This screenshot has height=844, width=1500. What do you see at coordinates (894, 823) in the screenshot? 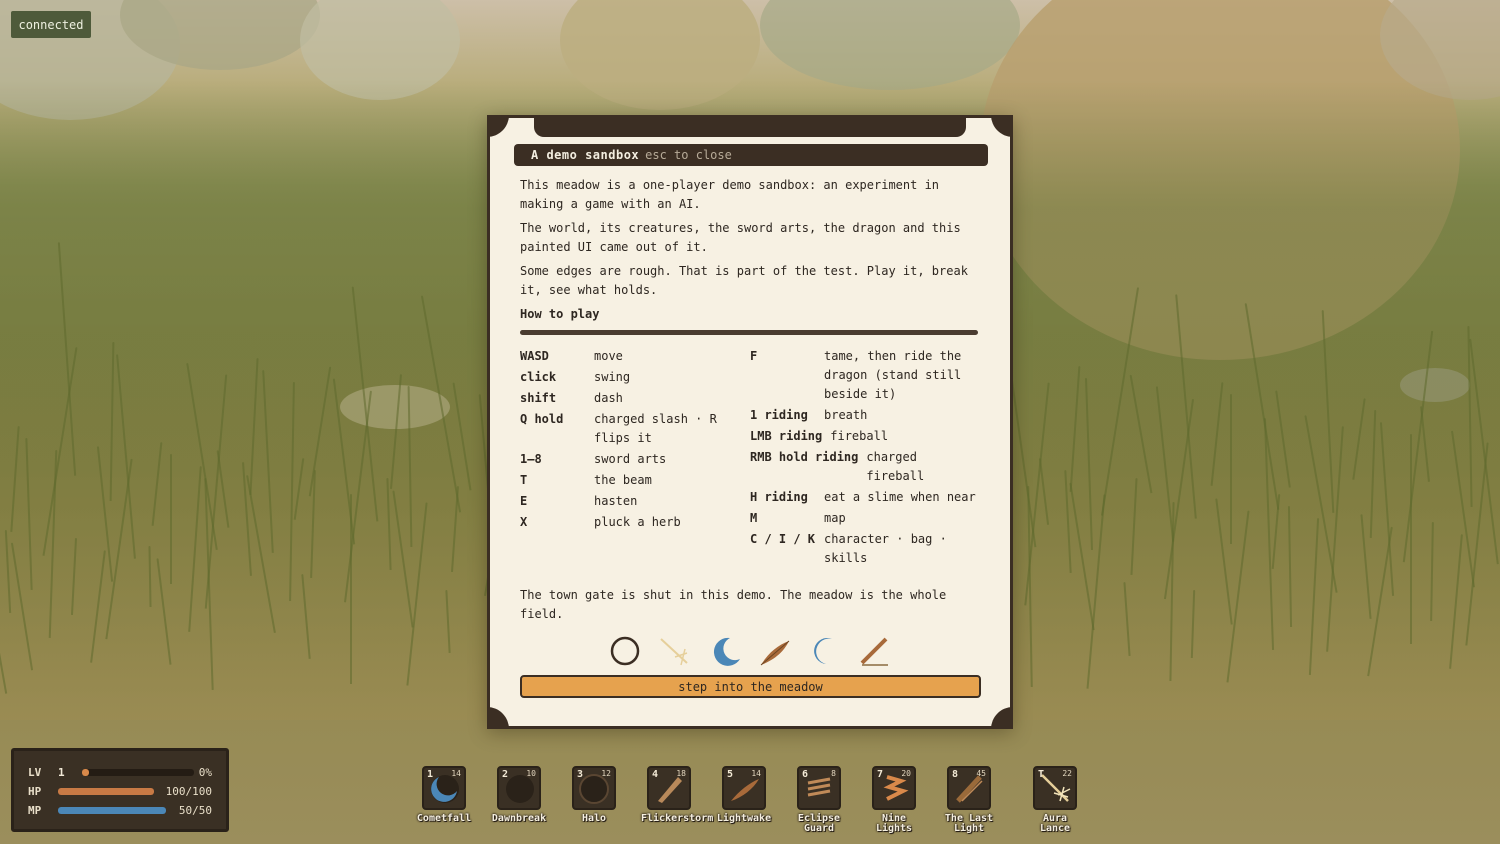
I see `skill-name: Nine Lights` at bounding box center [894, 823].